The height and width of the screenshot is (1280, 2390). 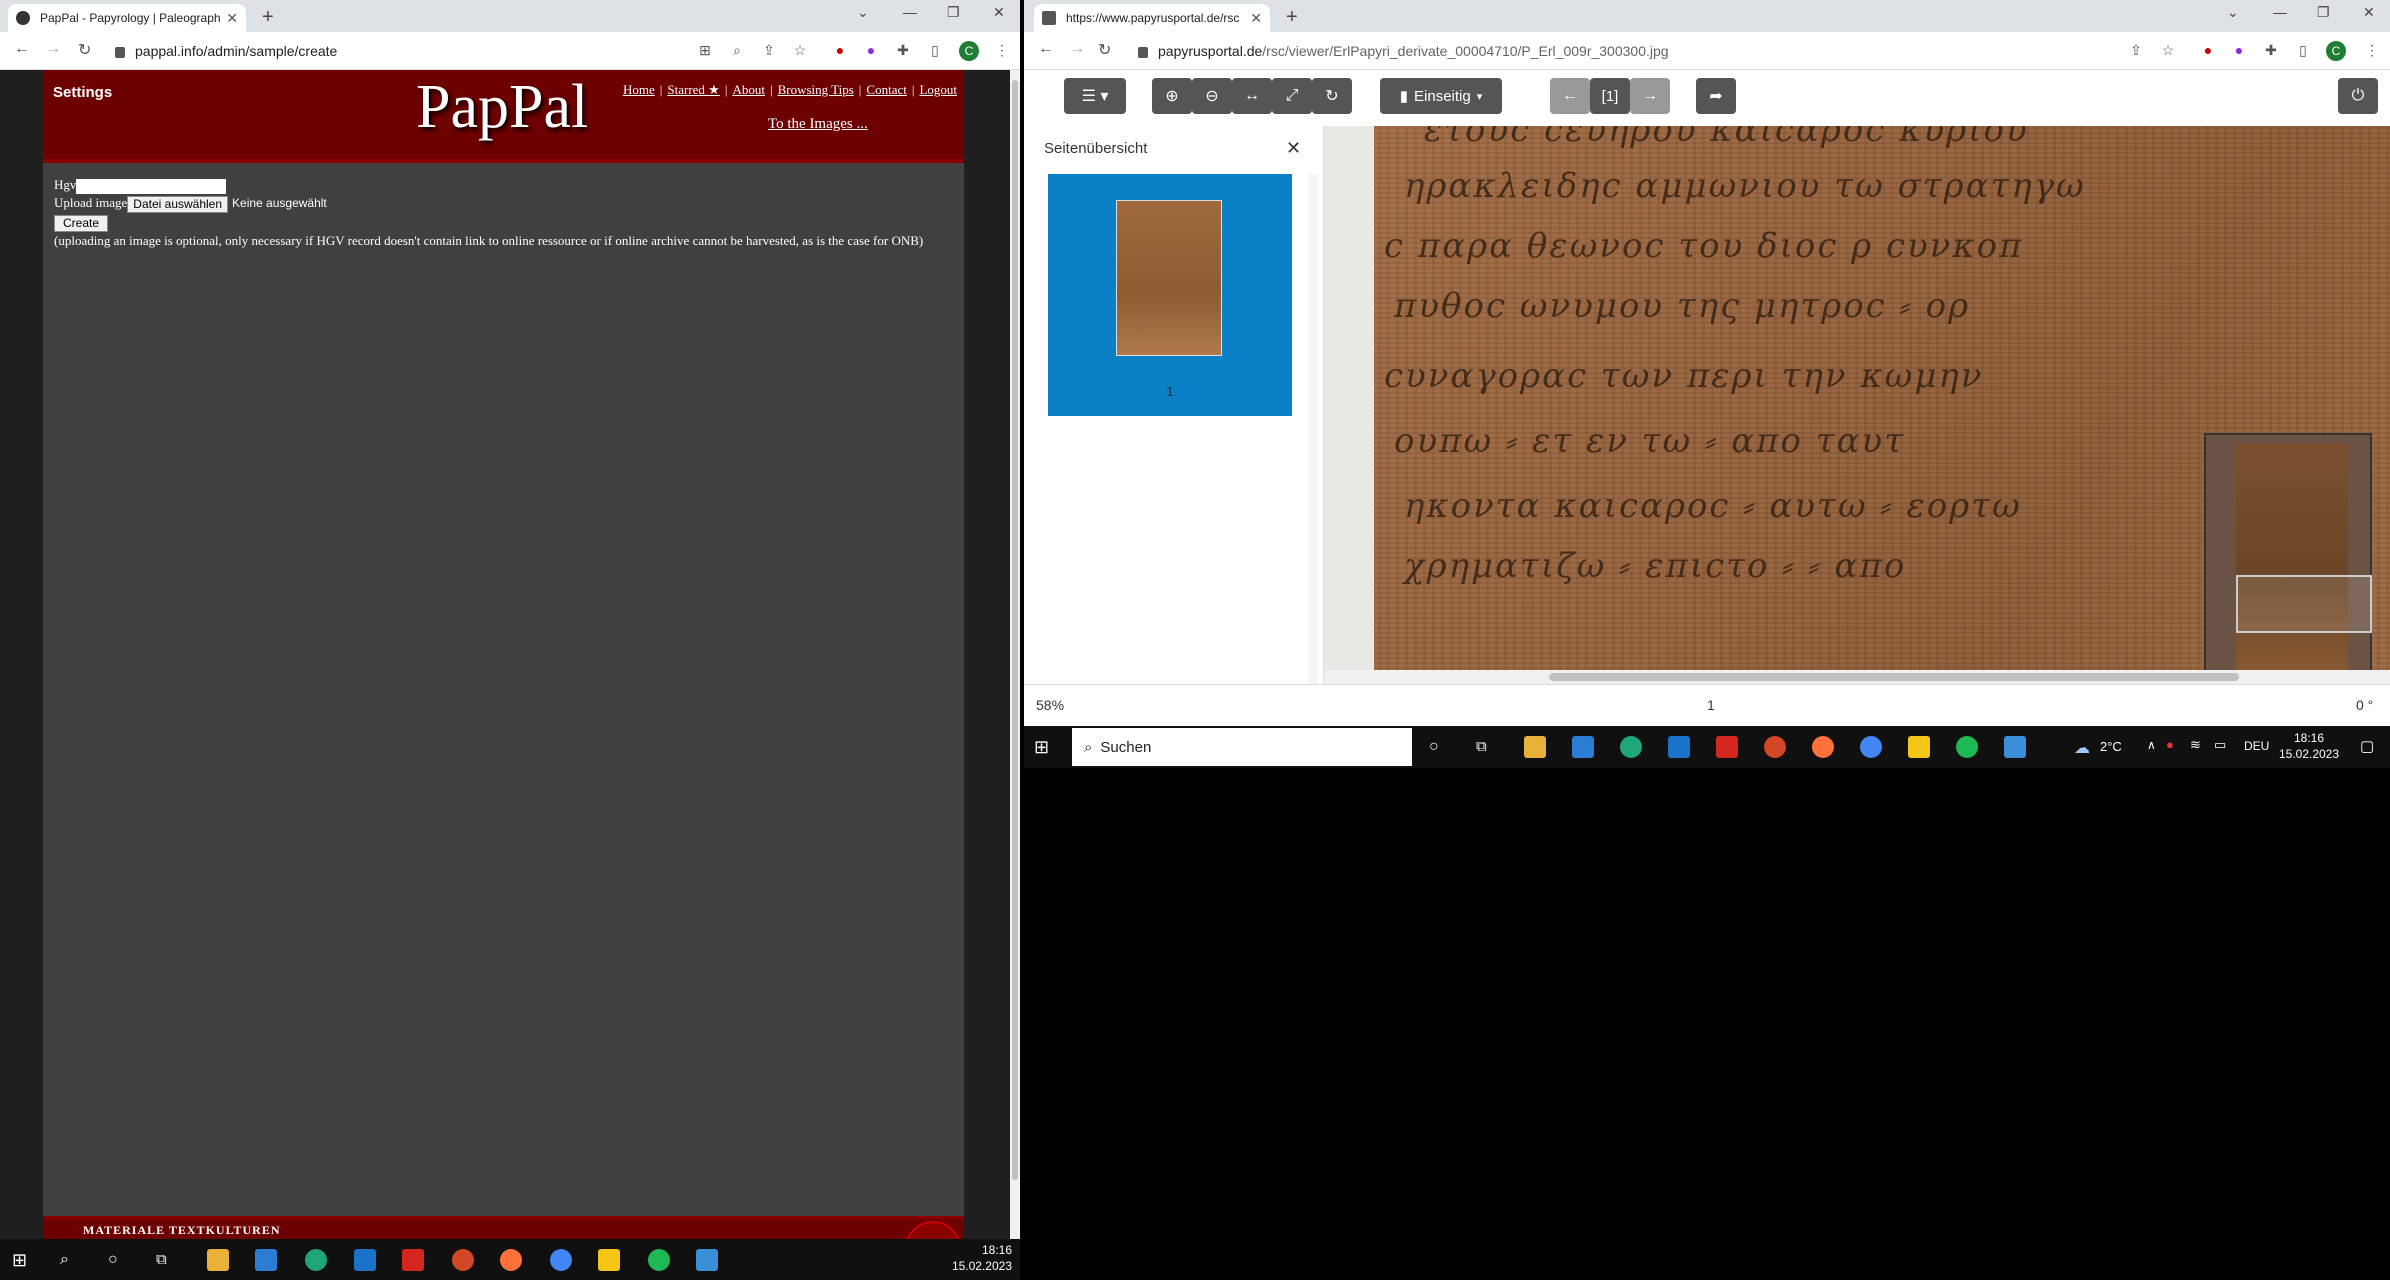 I want to click on file-choose-button: Datei auswählen, so click(x=178, y=204).